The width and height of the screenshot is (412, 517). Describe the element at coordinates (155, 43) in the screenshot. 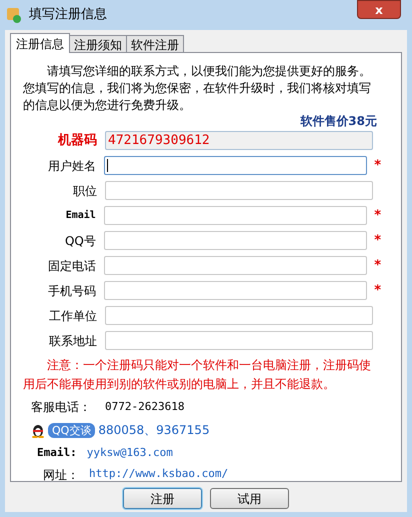

I see `tab: 软件注册` at that location.